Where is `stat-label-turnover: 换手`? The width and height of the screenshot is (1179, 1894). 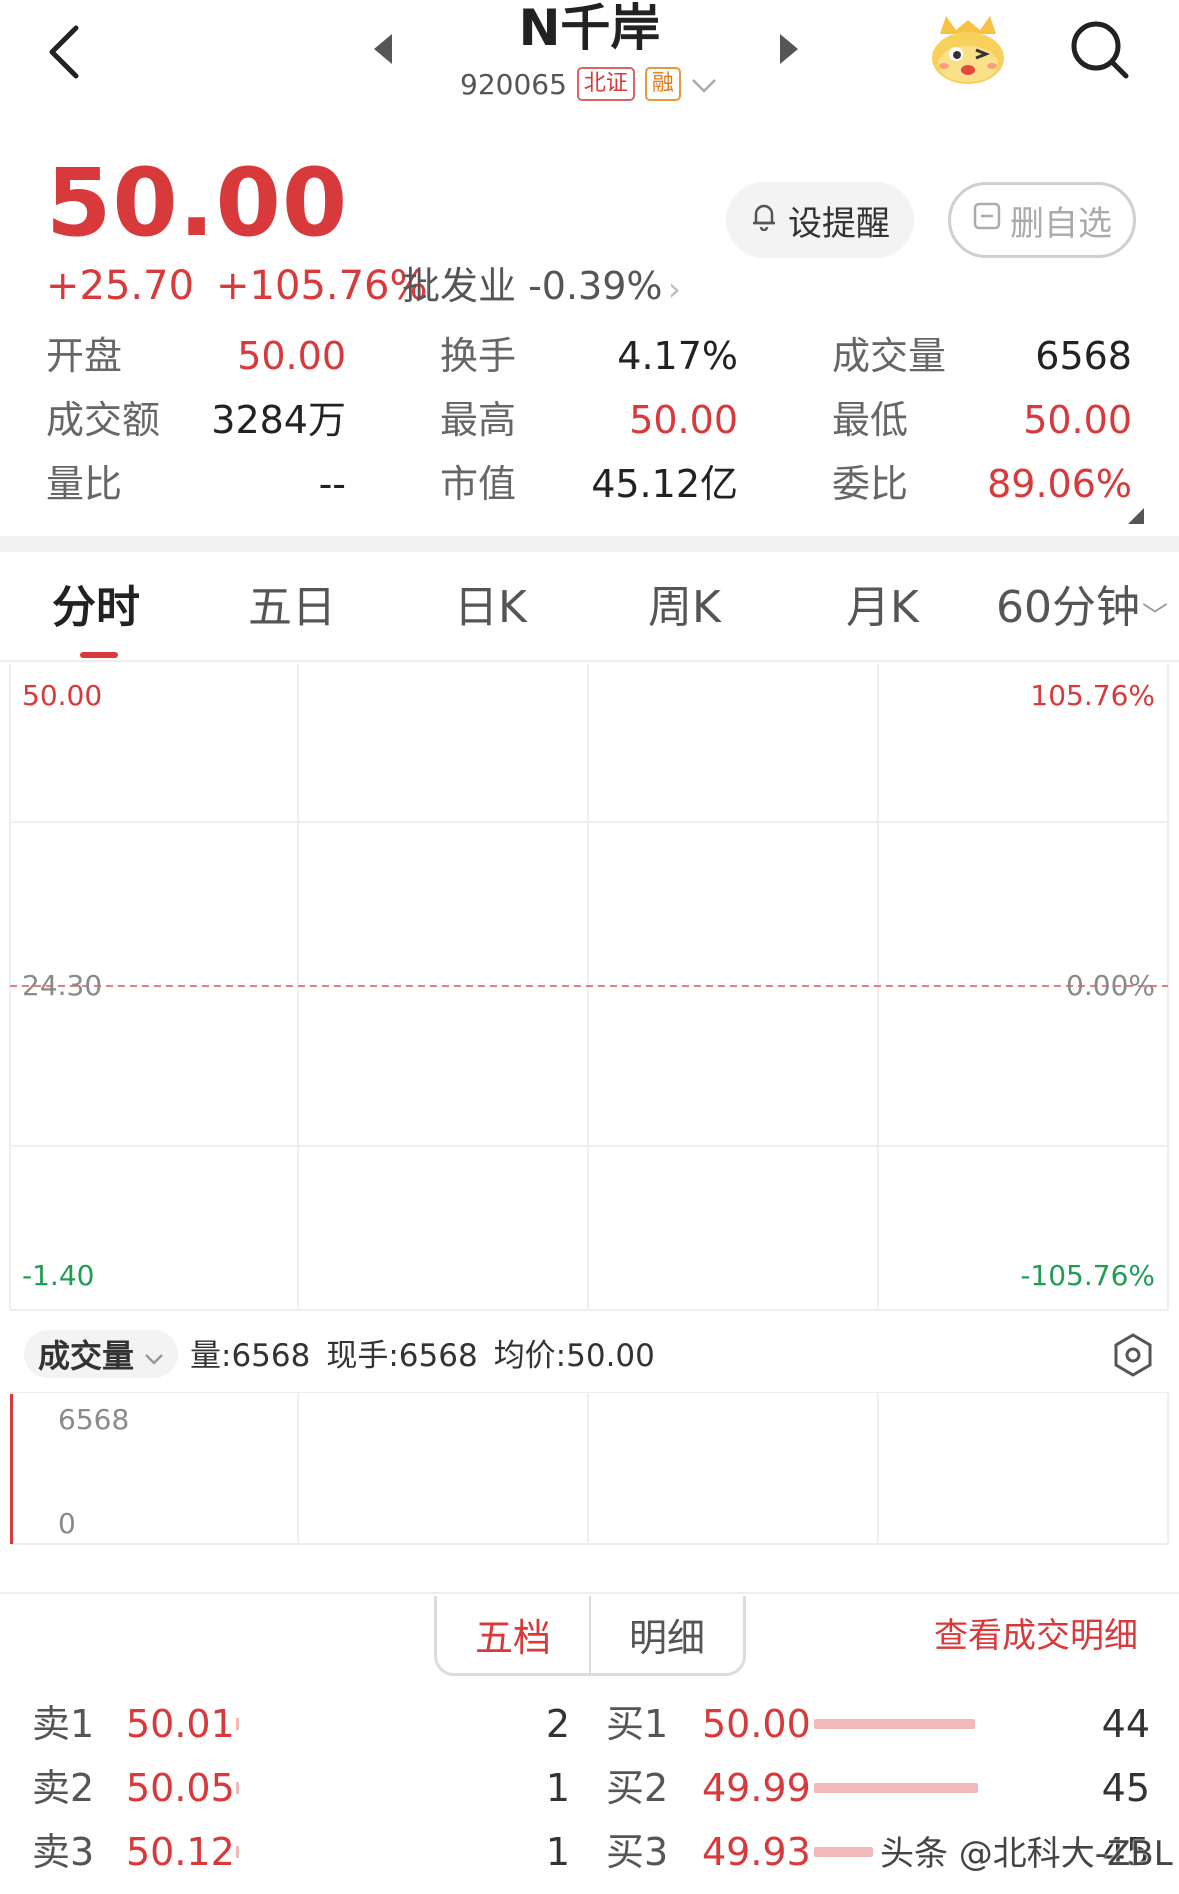
stat-label-turnover: 换手 is located at coordinates (478, 356).